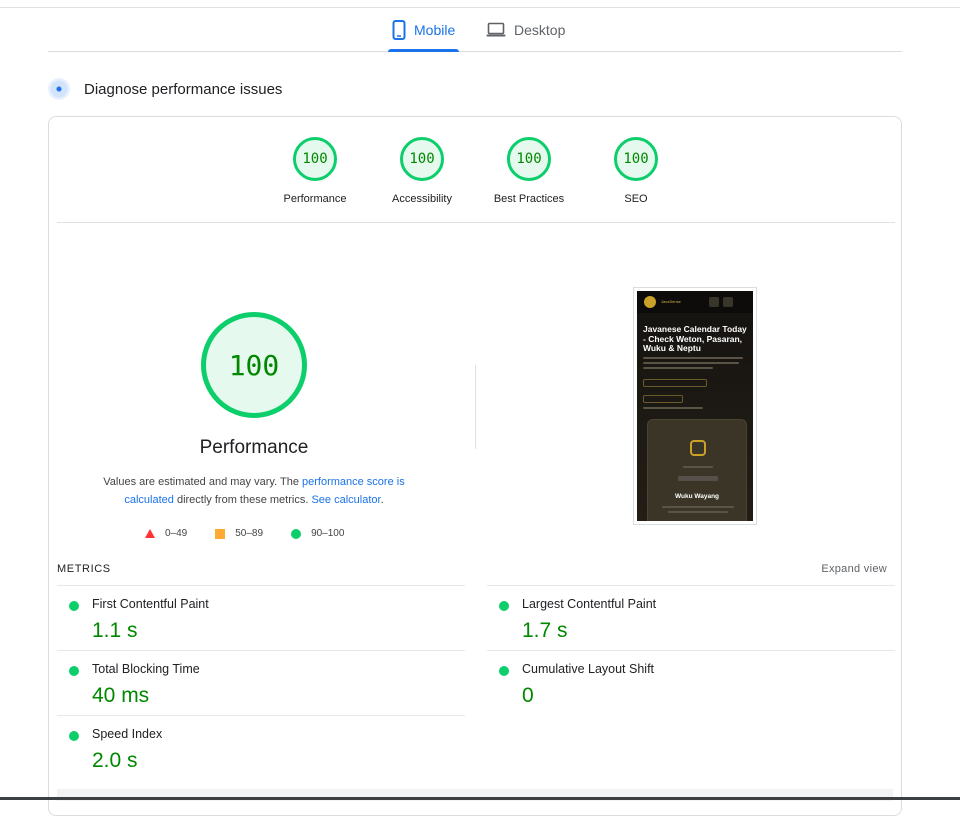  I want to click on gauge-performance: 100 Performance, so click(315, 171).